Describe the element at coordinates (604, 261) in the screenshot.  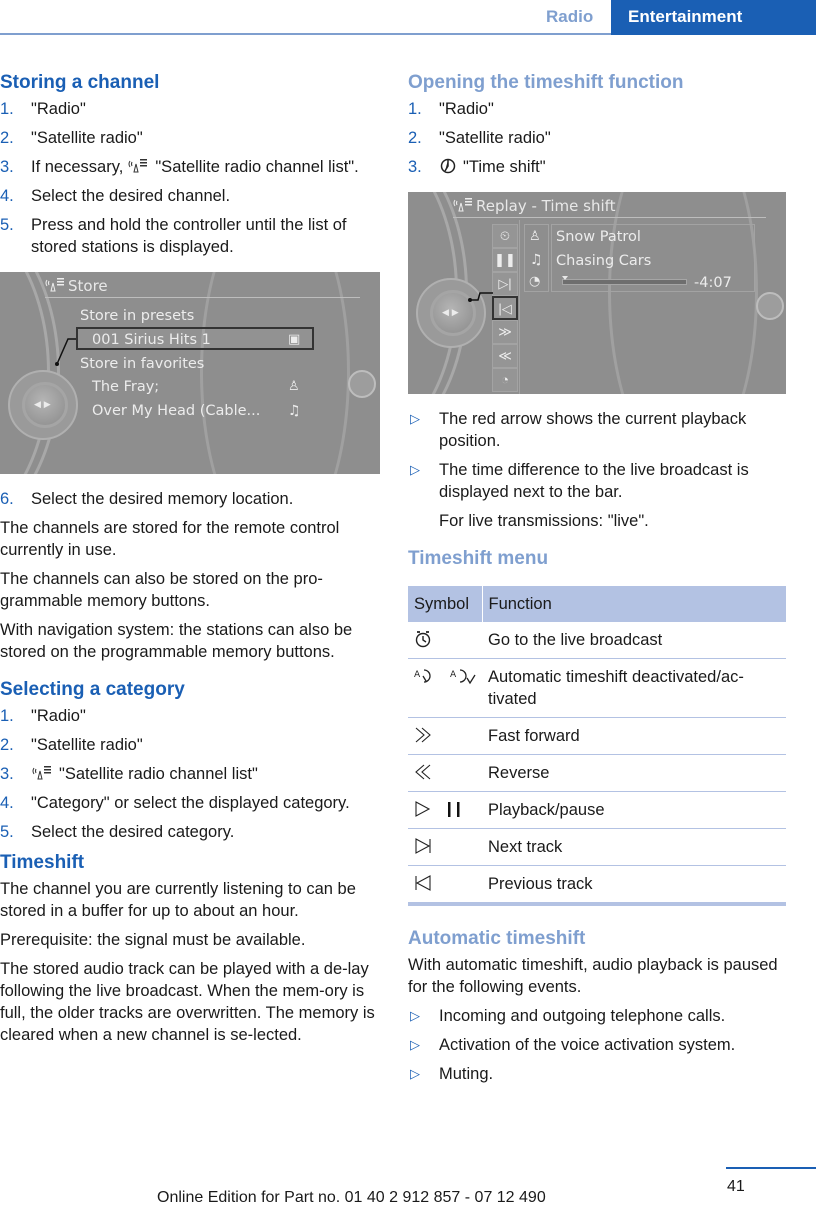
I see `track-name: Chasing Cars` at that location.